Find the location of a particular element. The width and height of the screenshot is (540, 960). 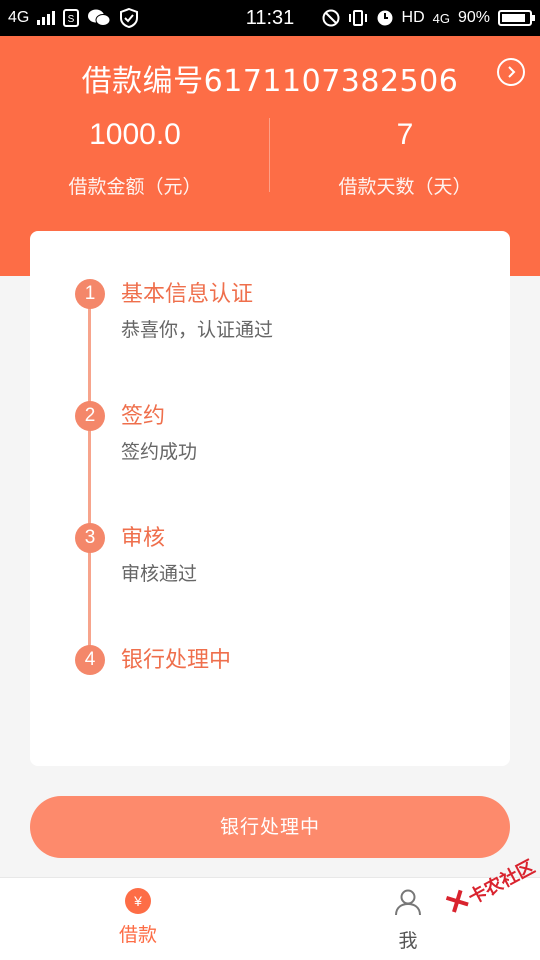

loan-amount-label: 借款金额（元） is located at coordinates (135, 187).